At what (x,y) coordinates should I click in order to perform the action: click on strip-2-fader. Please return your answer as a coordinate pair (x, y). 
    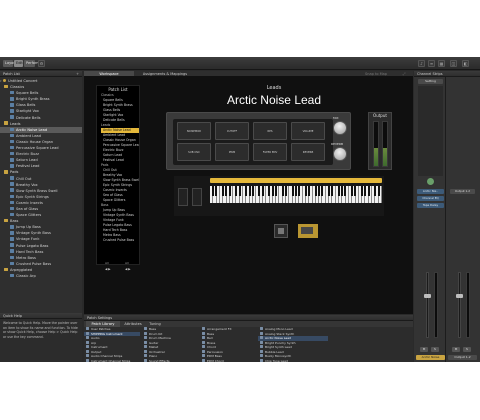
    Looking at the image, I should click on (459, 305).